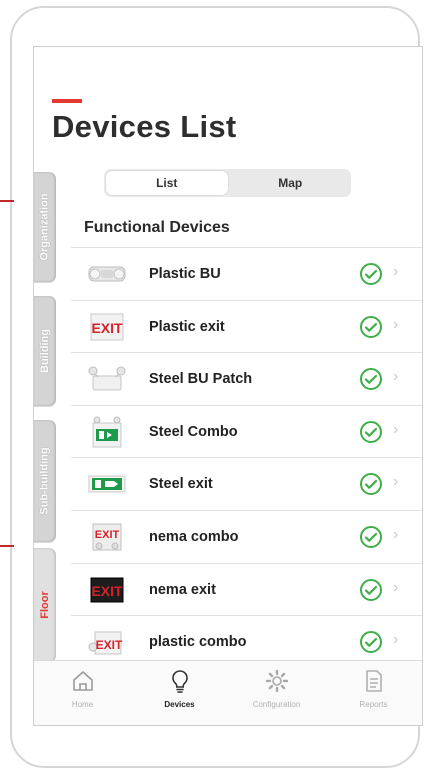  I want to click on exit-sign-icon: EXIT, so click(107, 327).